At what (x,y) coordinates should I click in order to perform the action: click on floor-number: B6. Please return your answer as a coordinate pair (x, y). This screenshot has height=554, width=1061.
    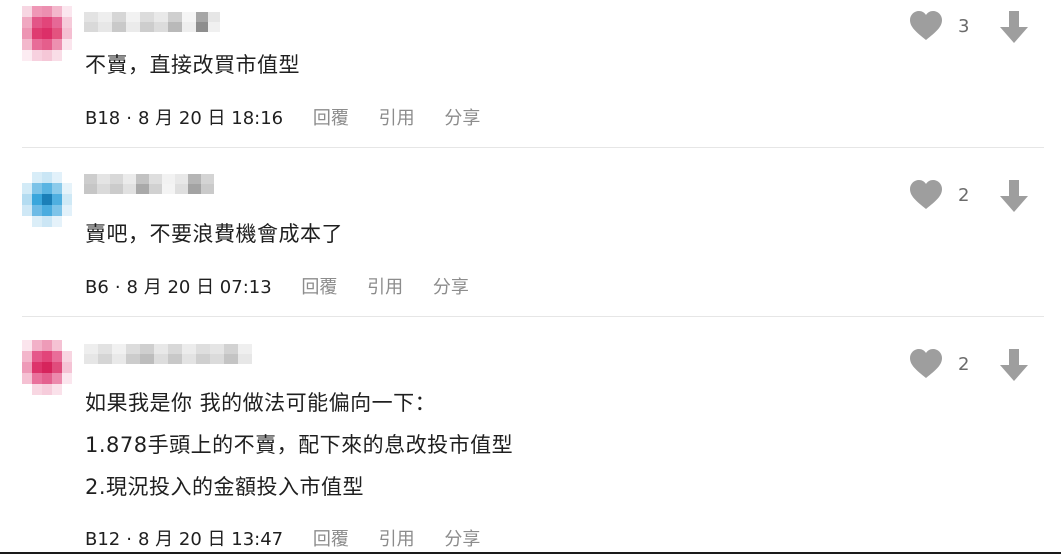
    Looking at the image, I should click on (97, 287).